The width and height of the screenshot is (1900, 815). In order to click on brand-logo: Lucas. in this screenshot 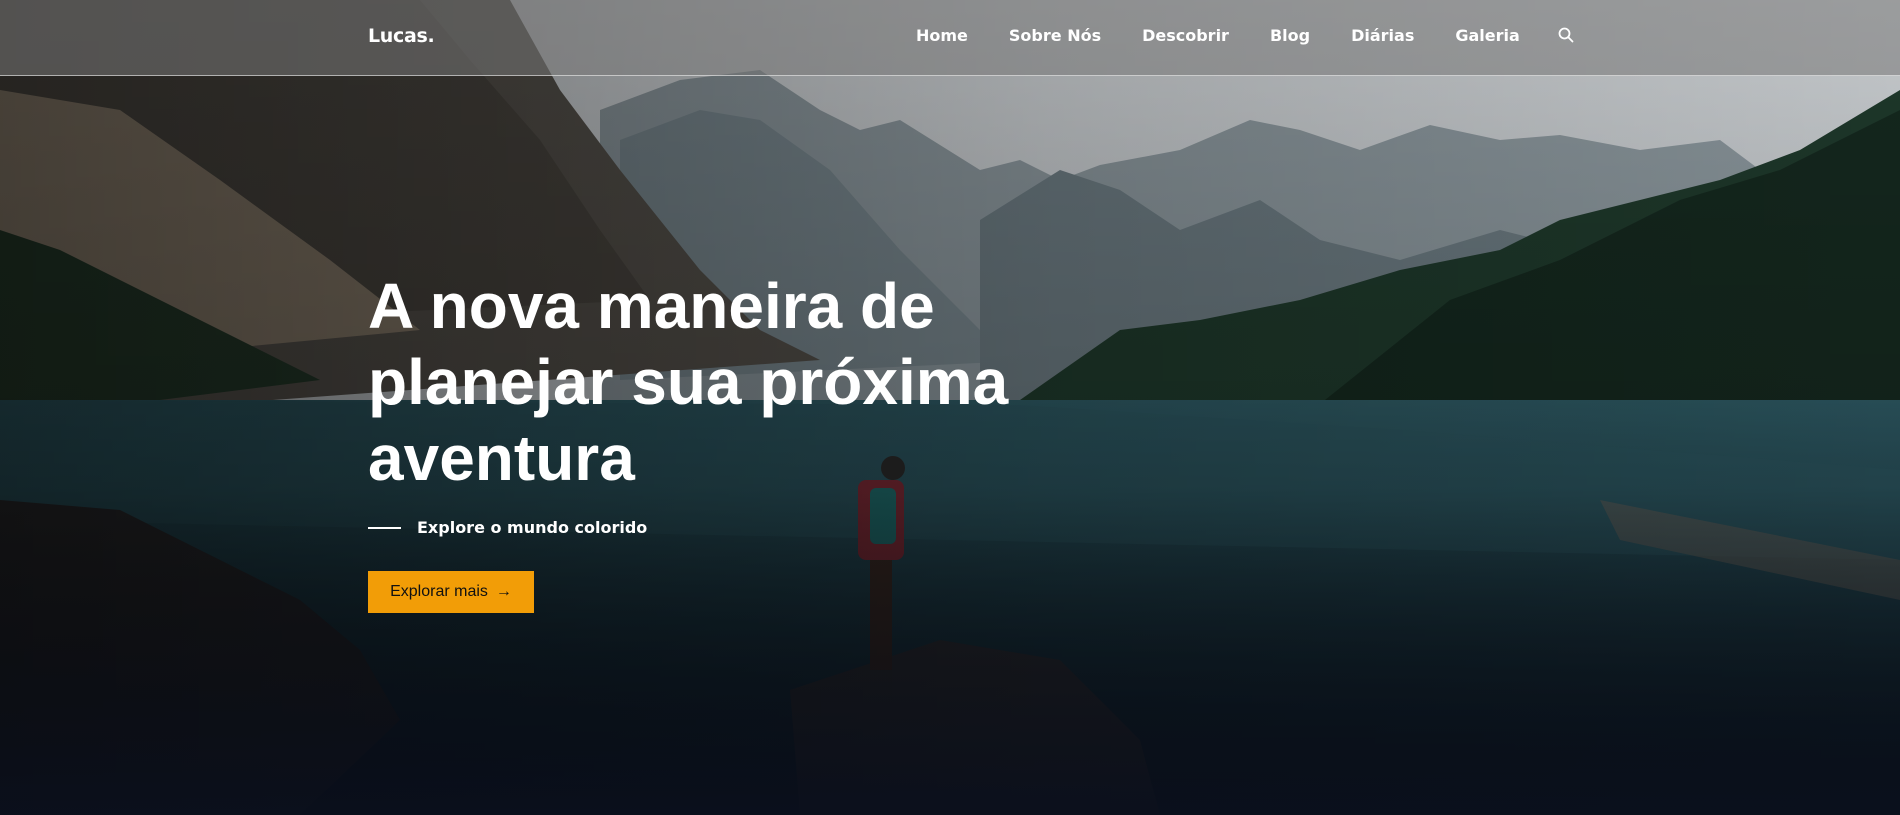, I will do `click(401, 36)`.